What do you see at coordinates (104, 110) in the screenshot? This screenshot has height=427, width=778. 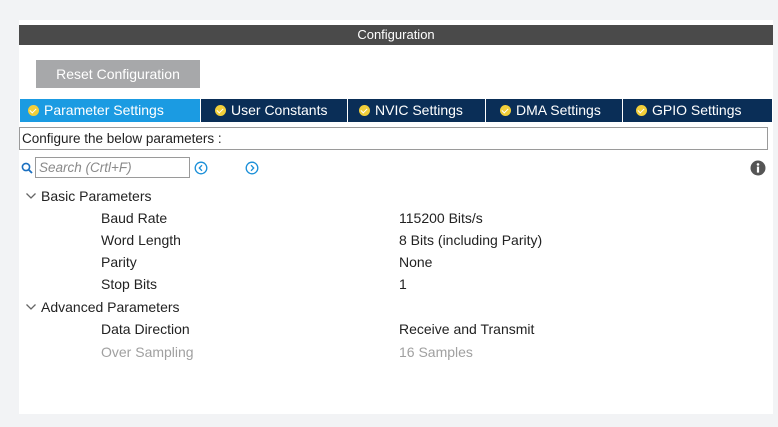 I see `tab-label: Parameter Settings` at bounding box center [104, 110].